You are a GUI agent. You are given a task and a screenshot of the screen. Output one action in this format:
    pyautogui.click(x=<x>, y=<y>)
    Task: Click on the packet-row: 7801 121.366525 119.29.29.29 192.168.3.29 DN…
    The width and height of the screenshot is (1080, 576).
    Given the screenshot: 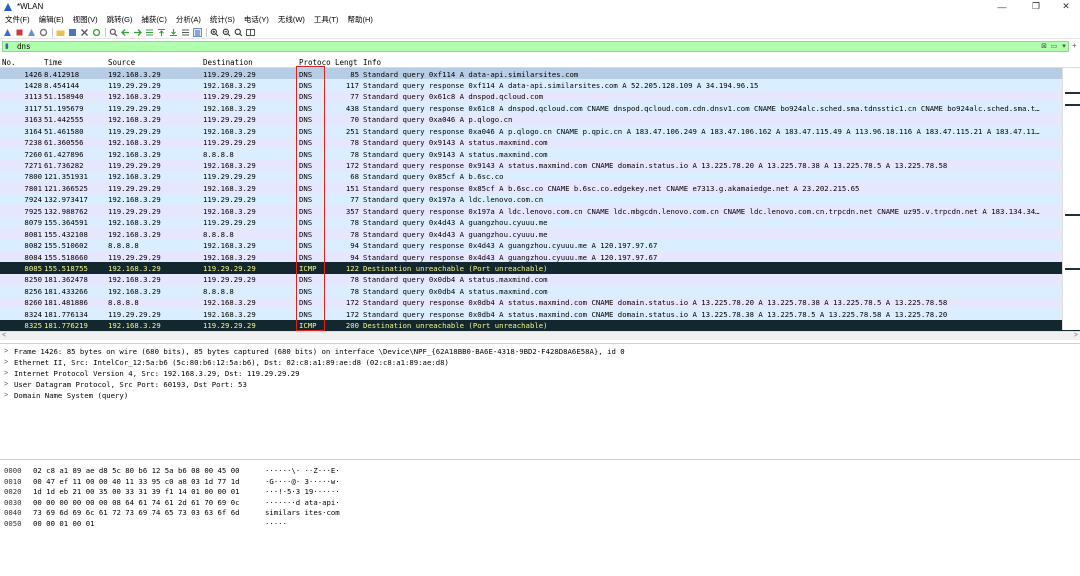 What is the action you would take?
    pyautogui.click(x=540, y=188)
    